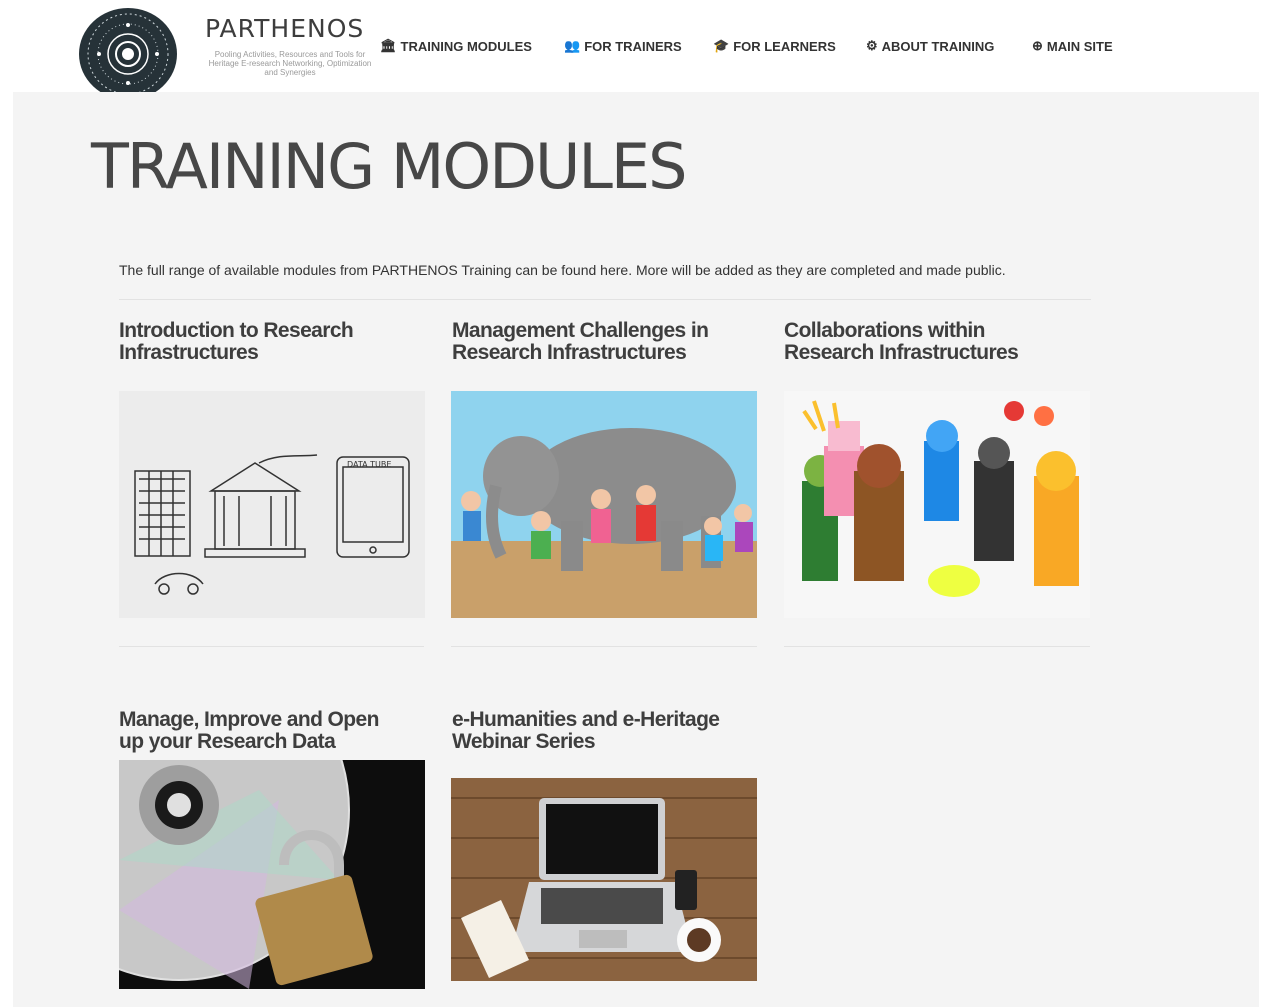  What do you see at coordinates (784, 46) in the screenshot?
I see `nav-label: FOR LEARNERS` at bounding box center [784, 46].